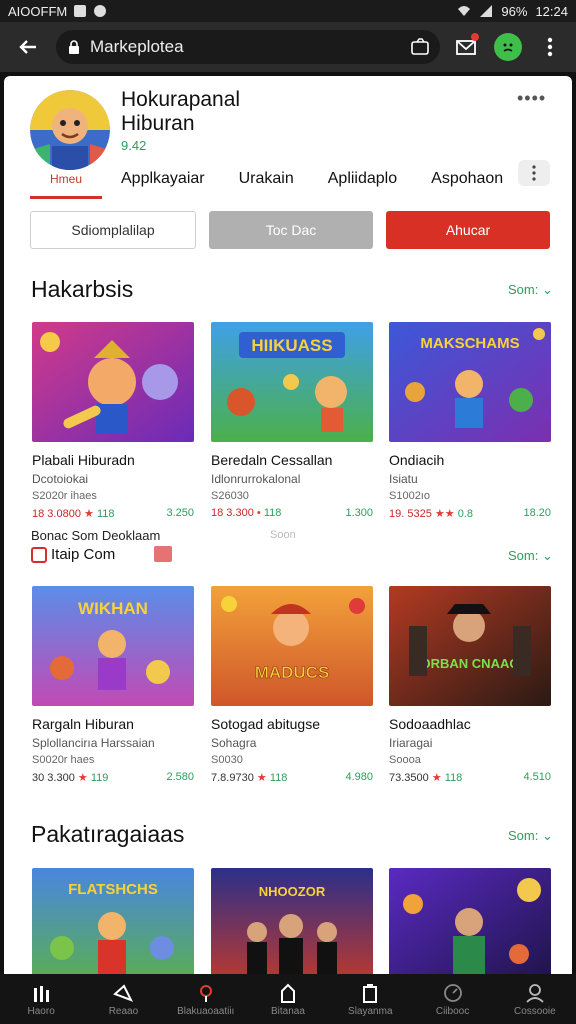 The width and height of the screenshot is (576, 1024). I want to click on nav-label: Ciibooc, so click(452, 1011).